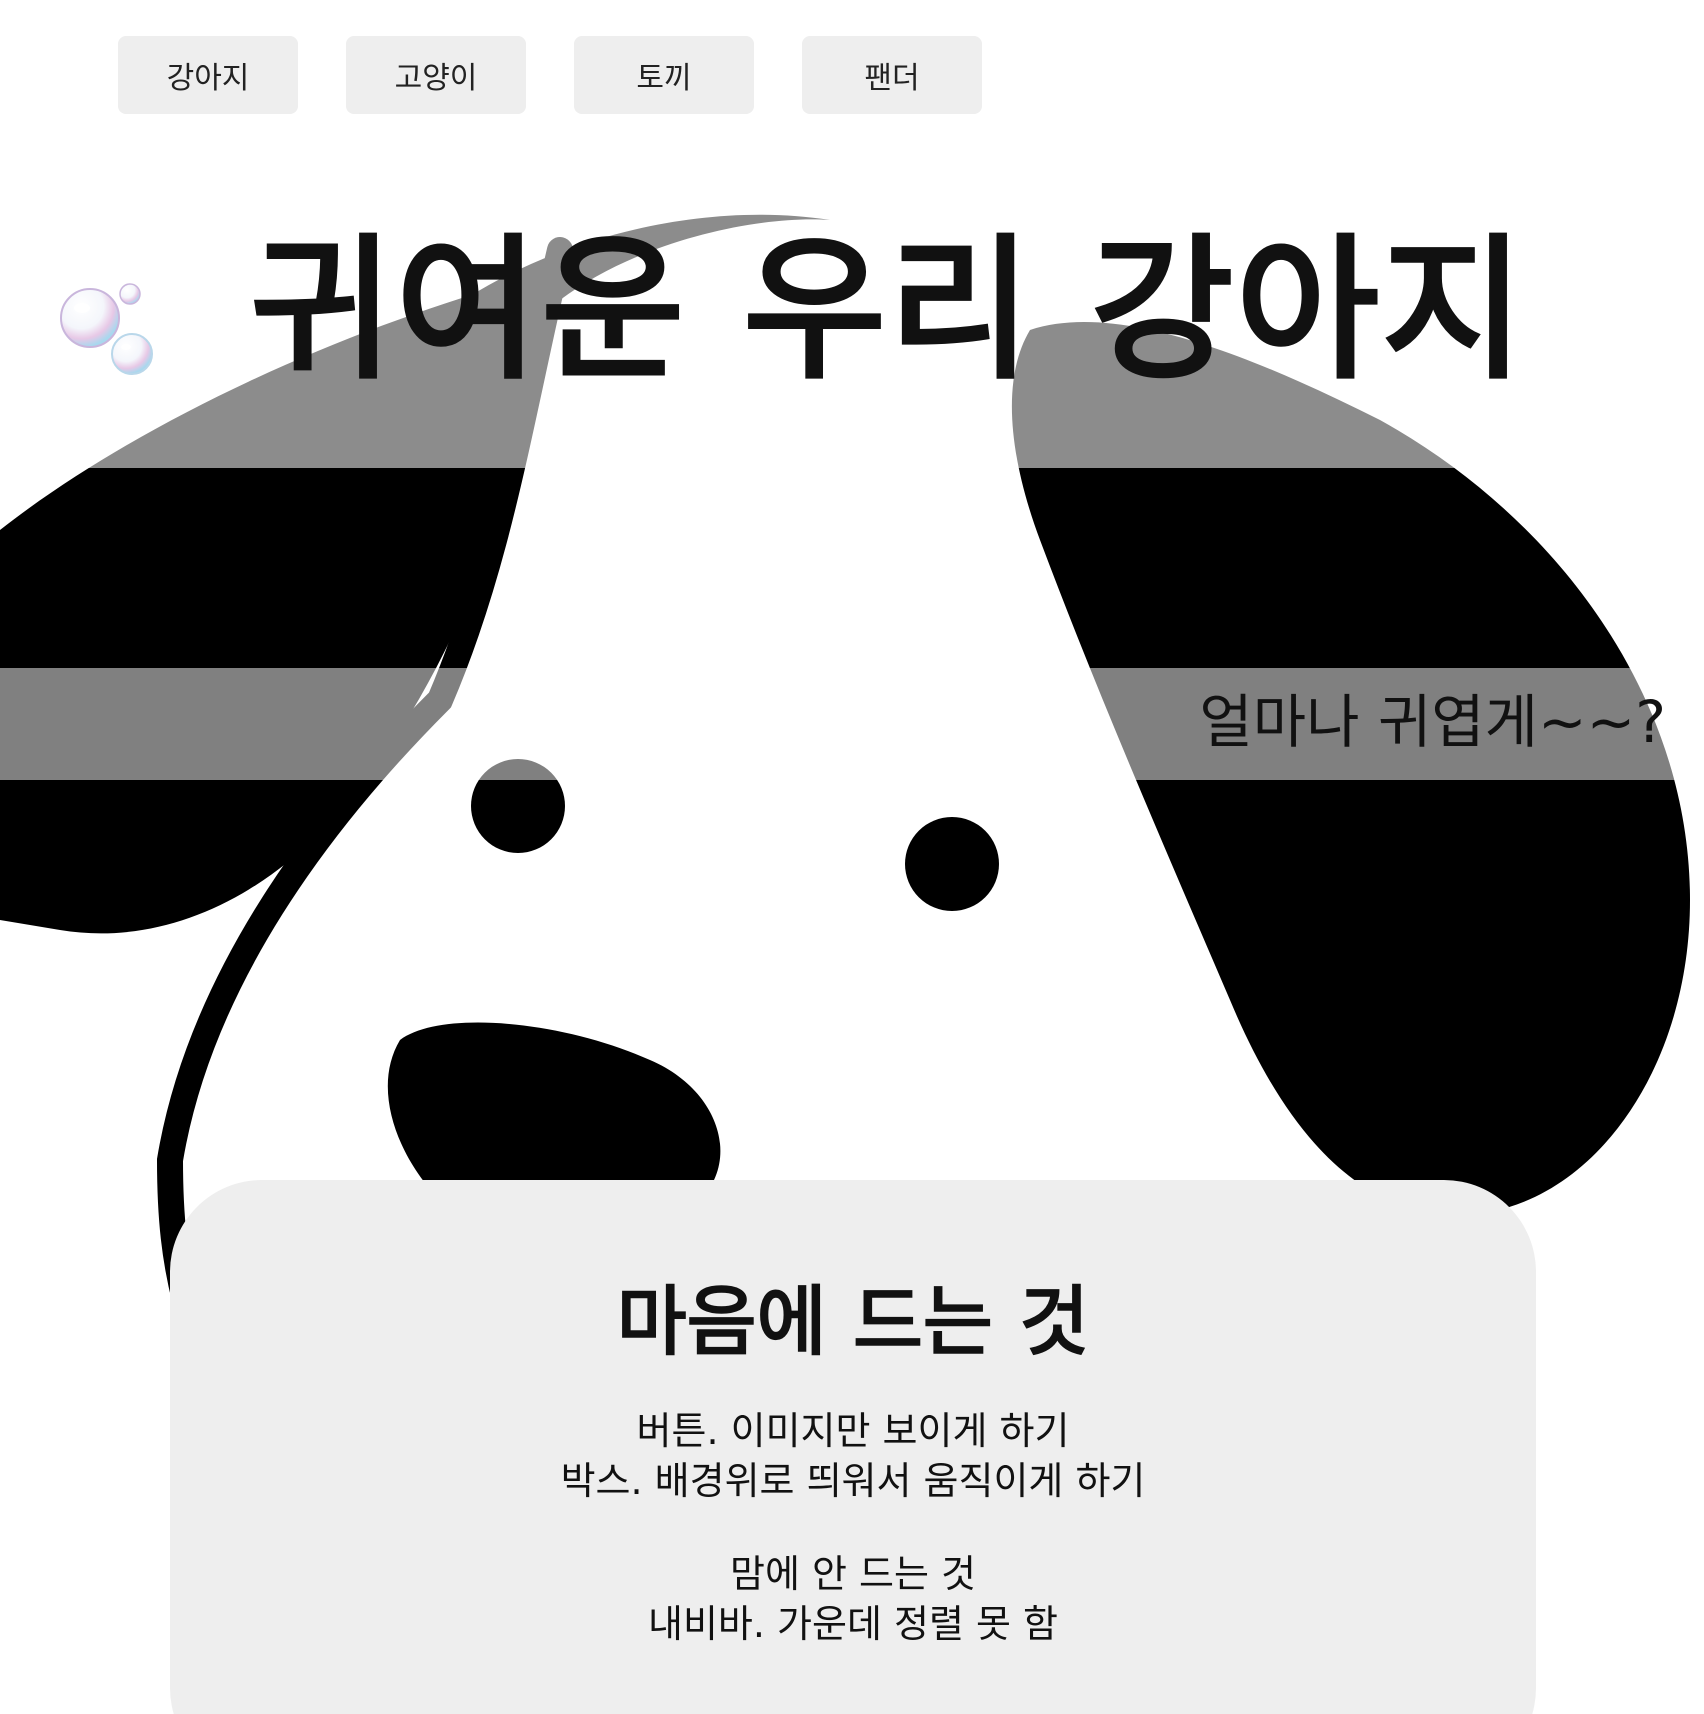  What do you see at coordinates (106, 329) in the screenshot?
I see `bubbles-icon` at bounding box center [106, 329].